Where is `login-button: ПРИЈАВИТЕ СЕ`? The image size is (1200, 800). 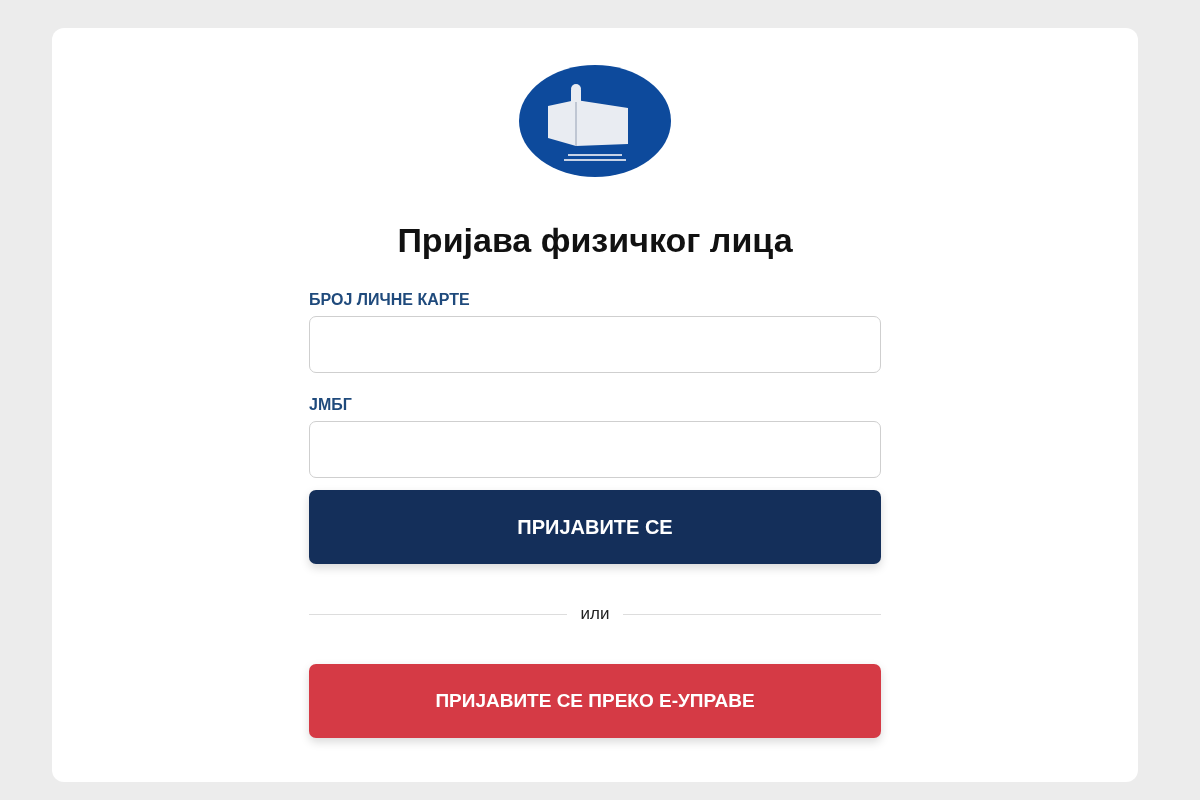 login-button: ПРИЈАВИТЕ СЕ is located at coordinates (595, 527).